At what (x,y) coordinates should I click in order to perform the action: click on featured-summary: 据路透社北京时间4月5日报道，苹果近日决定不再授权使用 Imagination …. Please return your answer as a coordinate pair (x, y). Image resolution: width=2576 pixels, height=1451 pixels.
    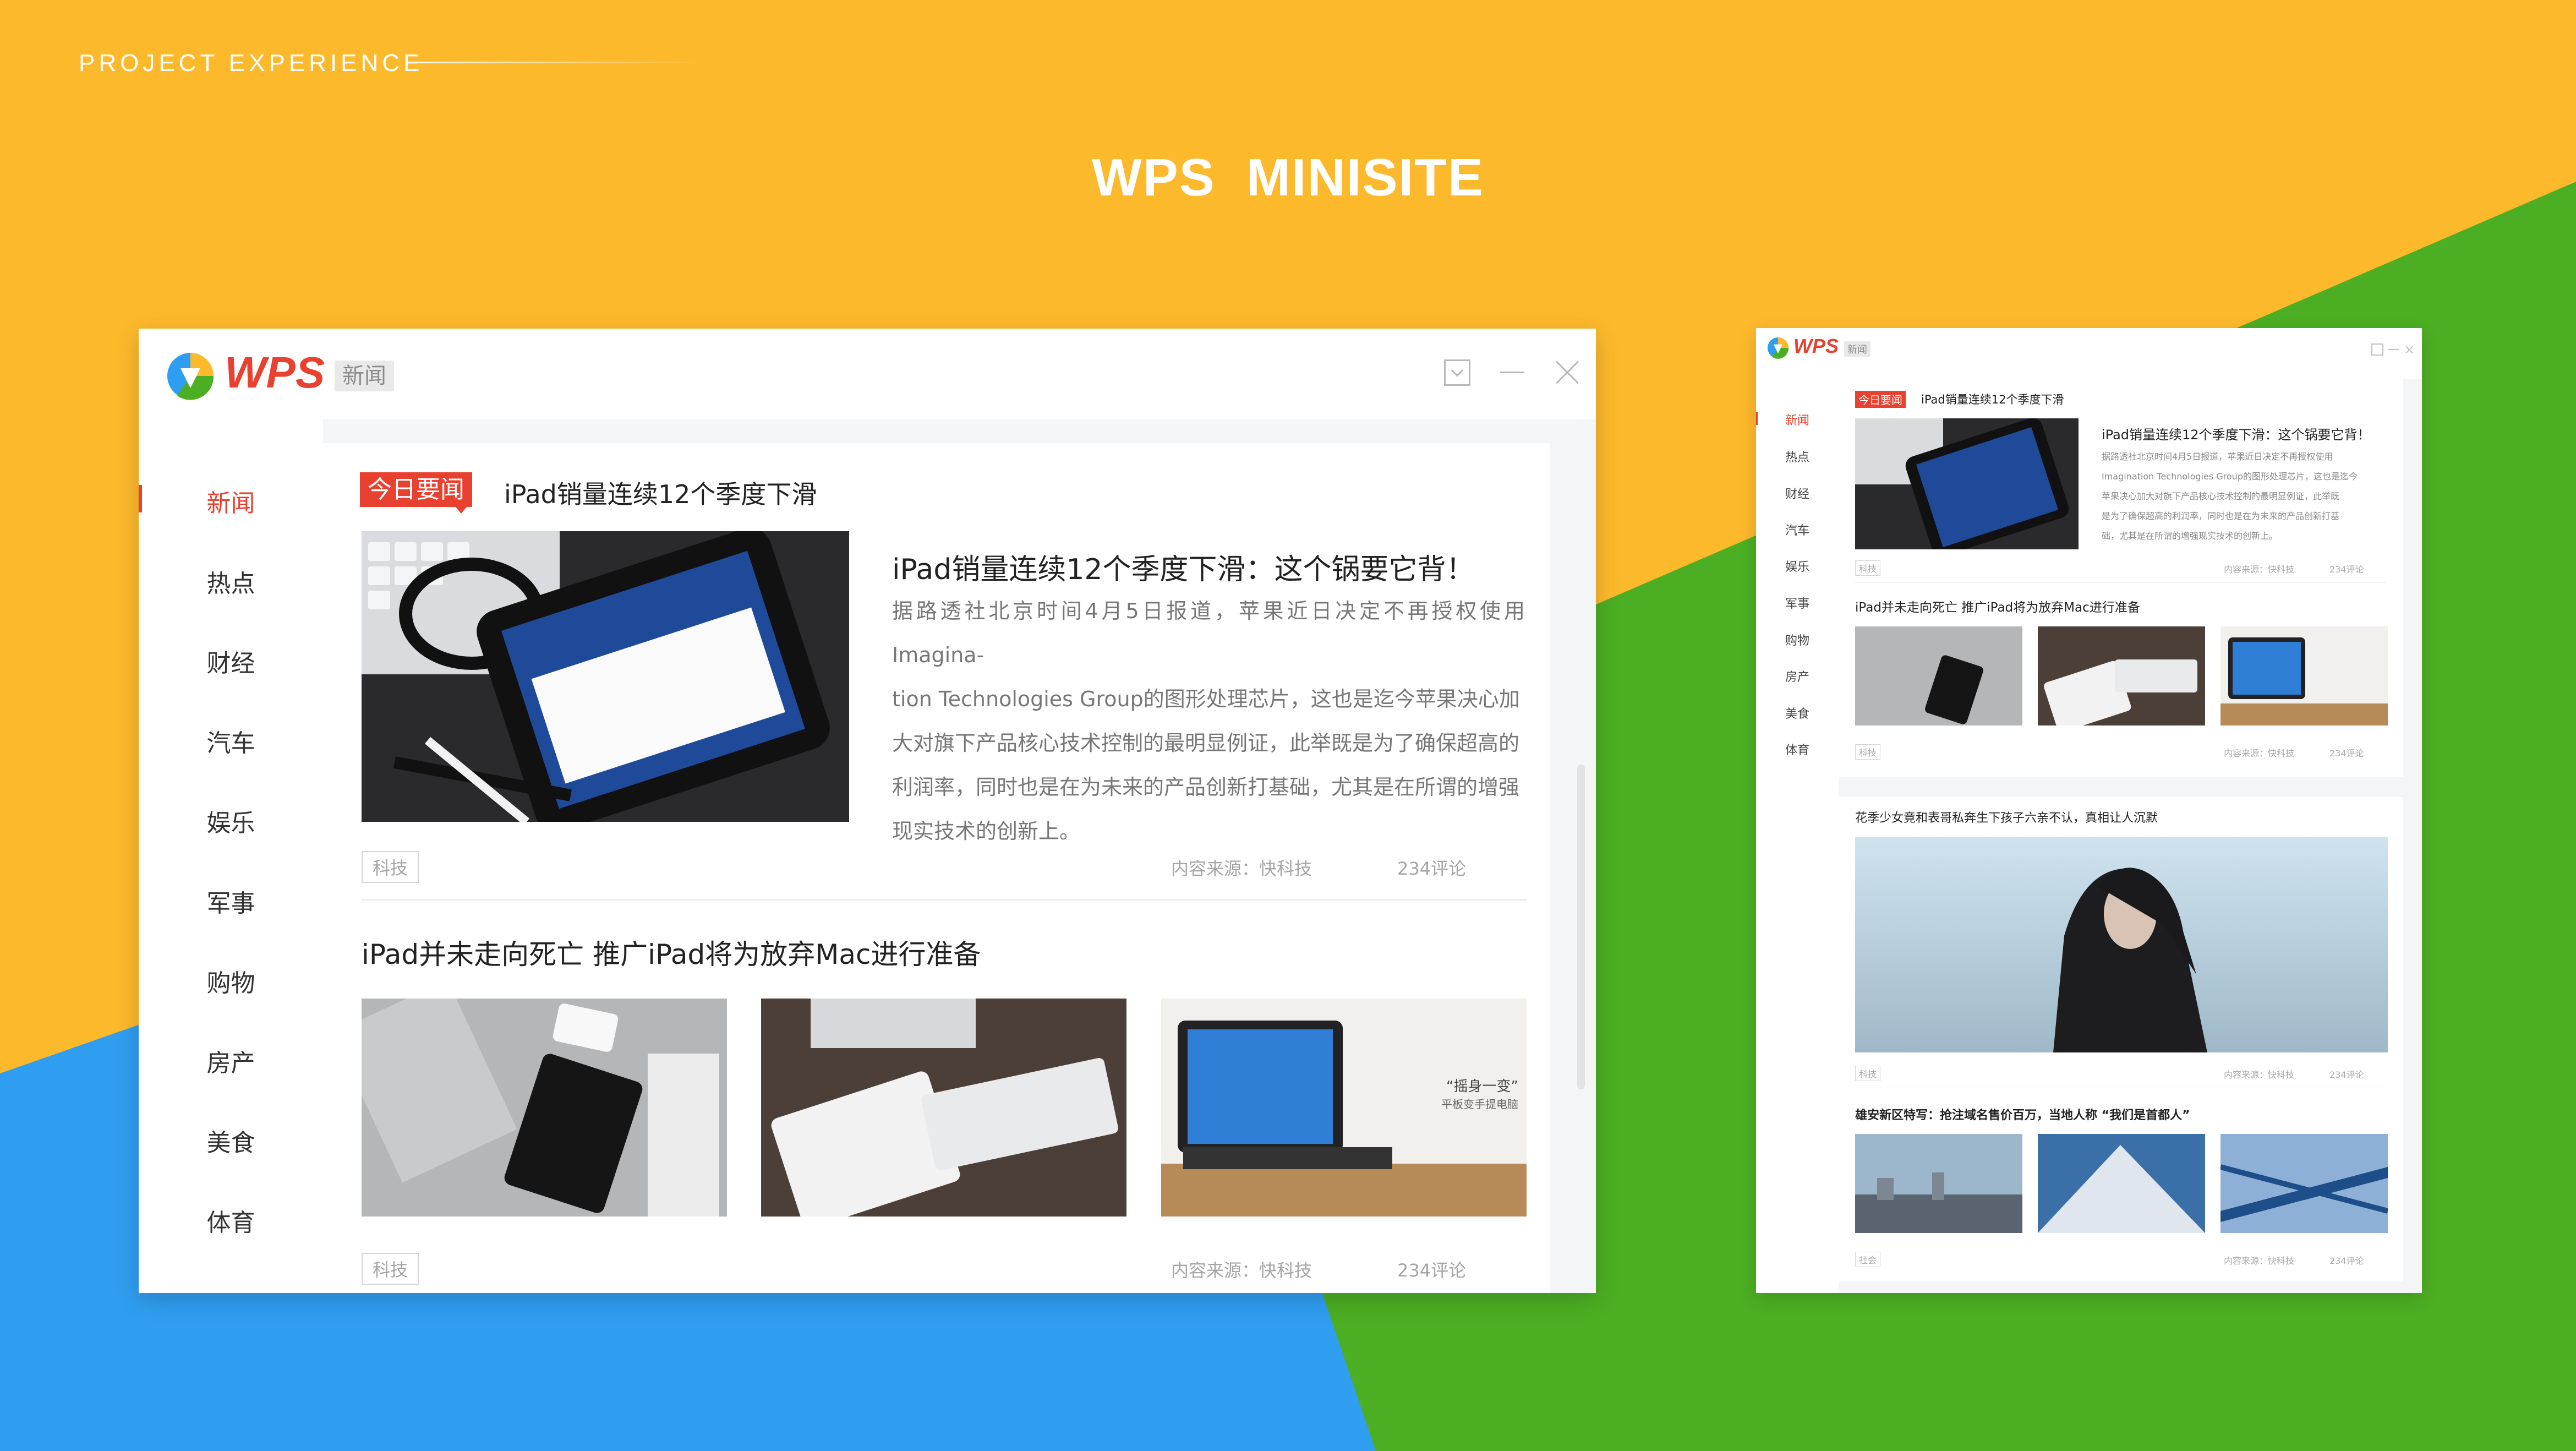
    Looking at the image, I should click on (2245, 496).